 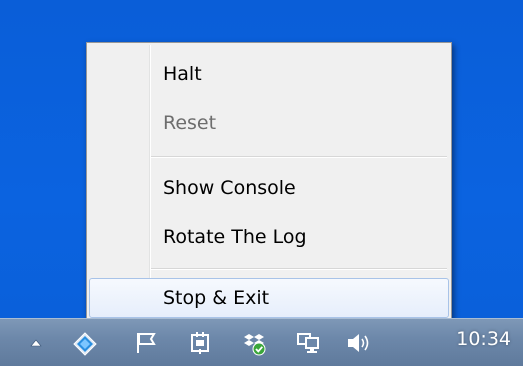 I want to click on menu-item-rotate-log: Rotate The Log, so click(x=269, y=237).